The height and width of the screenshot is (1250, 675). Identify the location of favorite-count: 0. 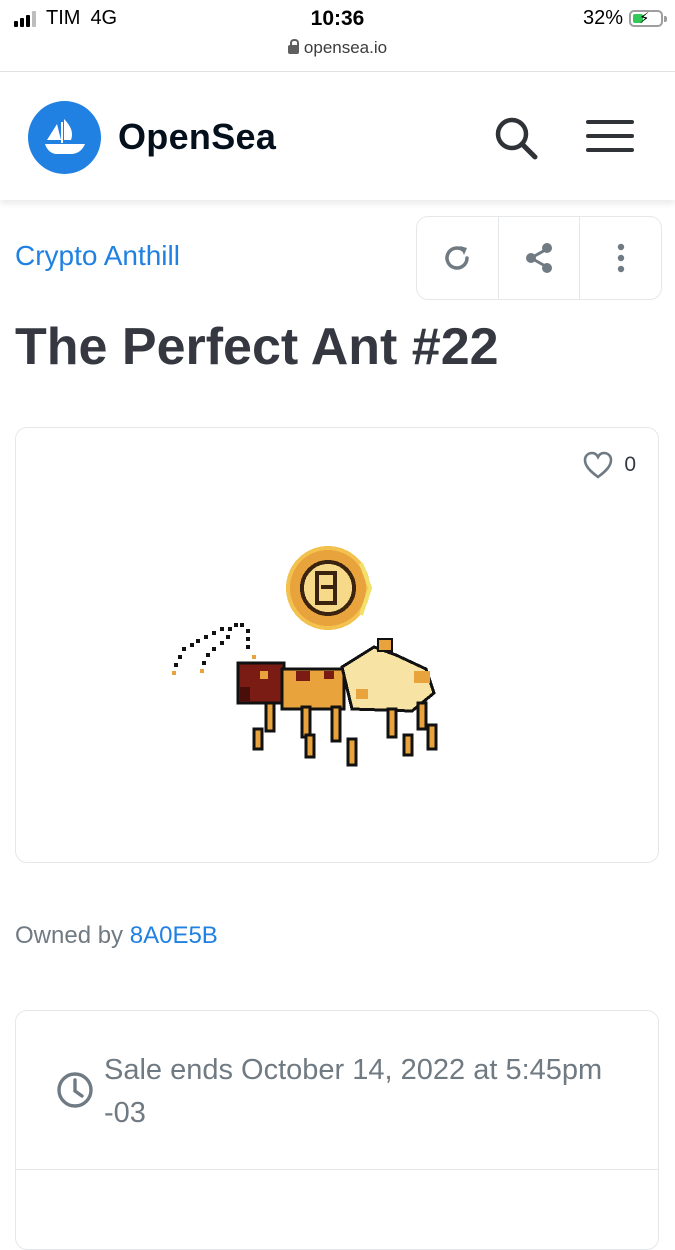
(630, 464).